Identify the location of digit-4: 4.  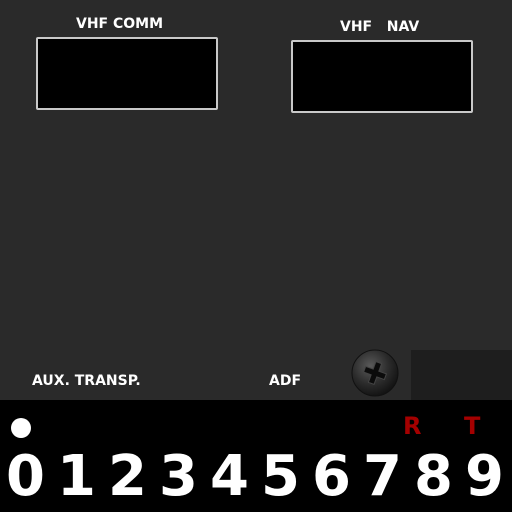
(229, 476).